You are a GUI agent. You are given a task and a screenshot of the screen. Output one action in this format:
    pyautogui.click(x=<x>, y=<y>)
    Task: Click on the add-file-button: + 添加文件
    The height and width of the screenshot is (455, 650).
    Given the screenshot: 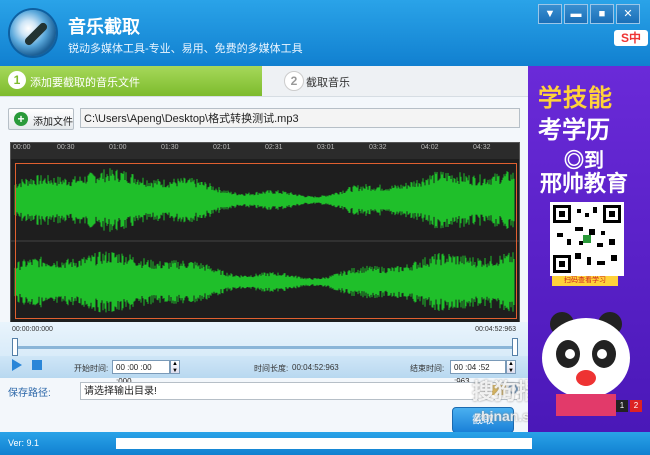 What is the action you would take?
    pyautogui.click(x=41, y=119)
    